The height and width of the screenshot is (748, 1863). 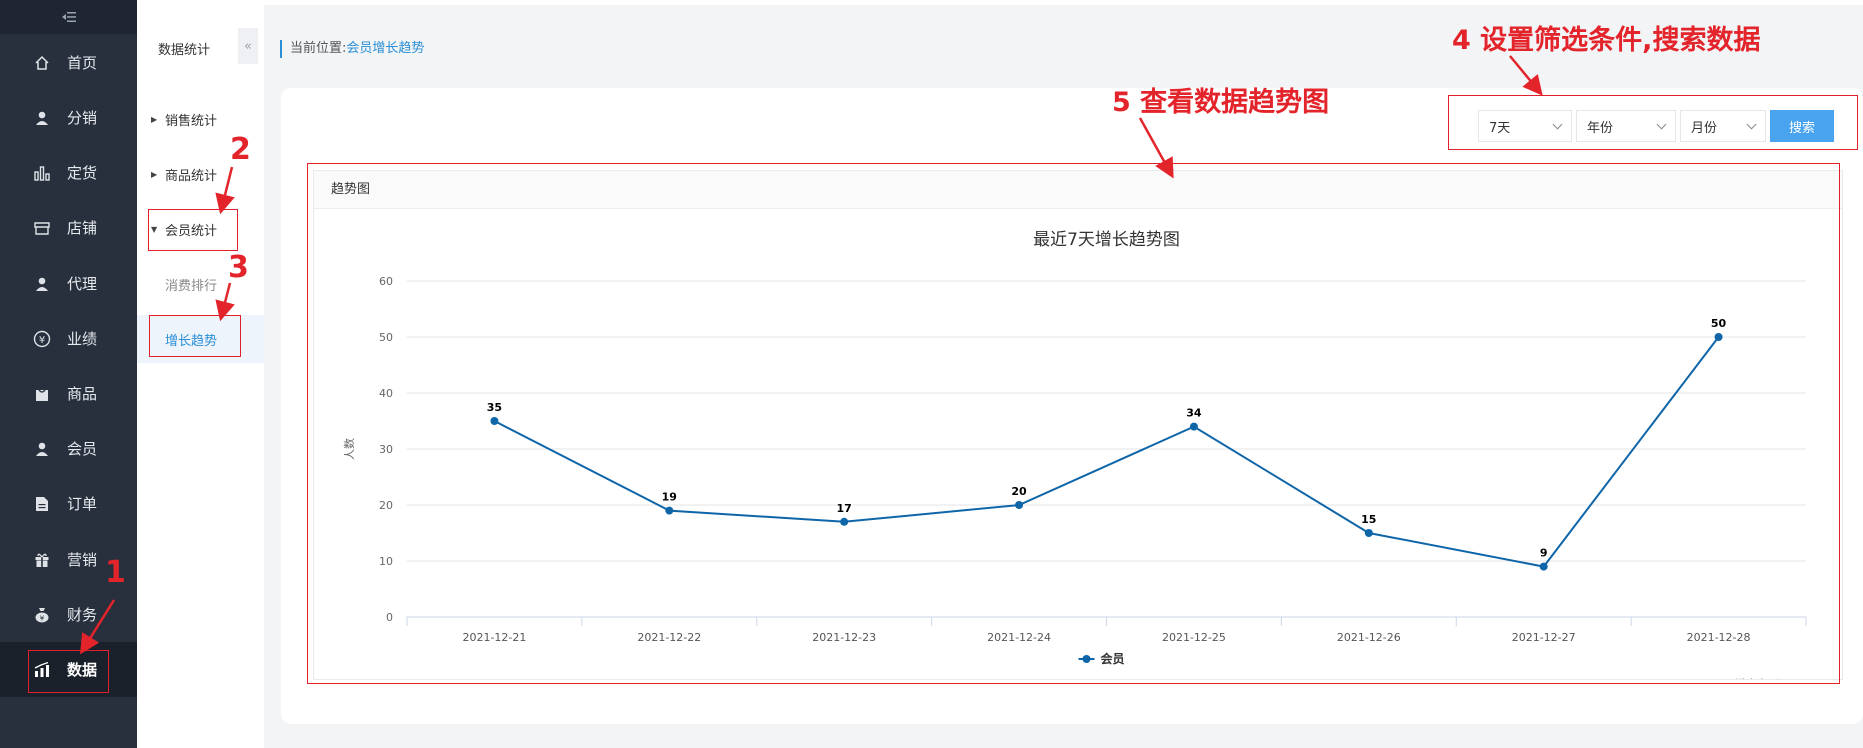 I want to click on sidebar-item-0: 首页, so click(x=68, y=62).